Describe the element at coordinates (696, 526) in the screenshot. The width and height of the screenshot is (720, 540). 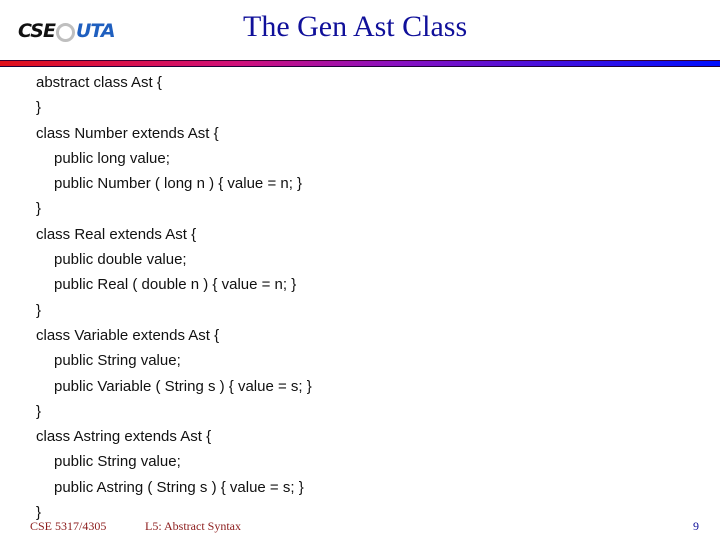
I see `page-number: 9` at that location.